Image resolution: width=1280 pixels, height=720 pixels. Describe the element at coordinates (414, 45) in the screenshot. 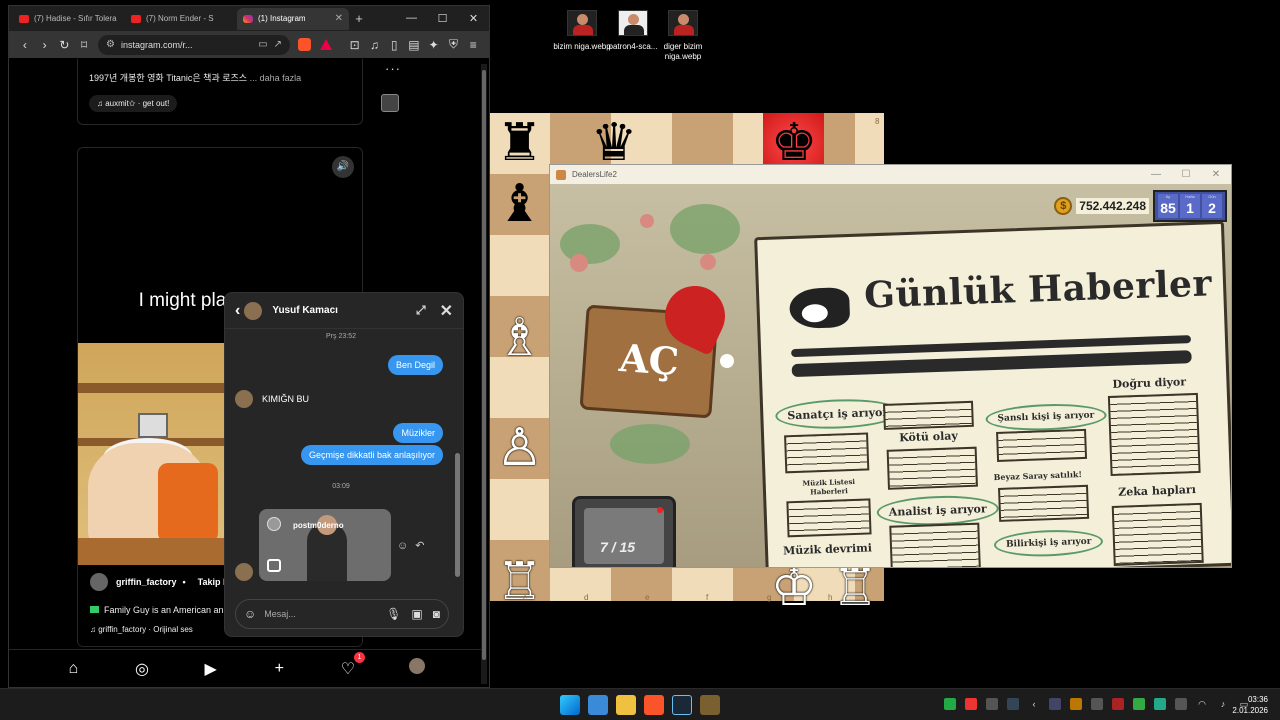

I see `wallet-icon: ▤` at that location.